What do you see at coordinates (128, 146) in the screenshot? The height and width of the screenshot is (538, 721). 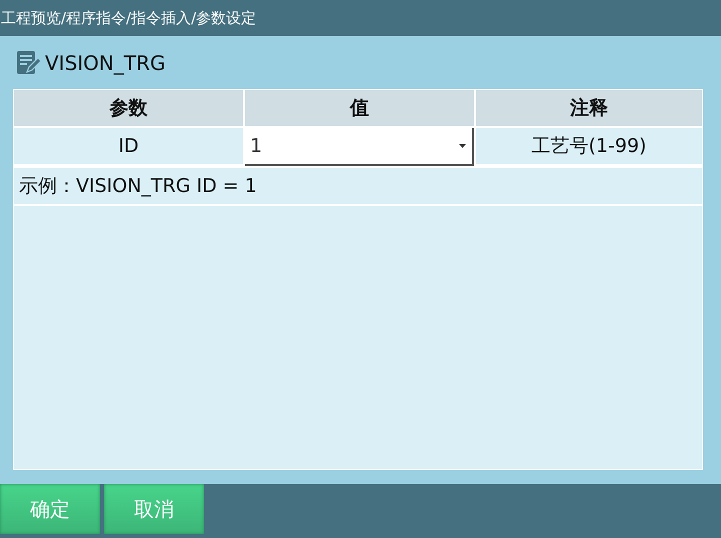 I see `table-cell: ID` at bounding box center [128, 146].